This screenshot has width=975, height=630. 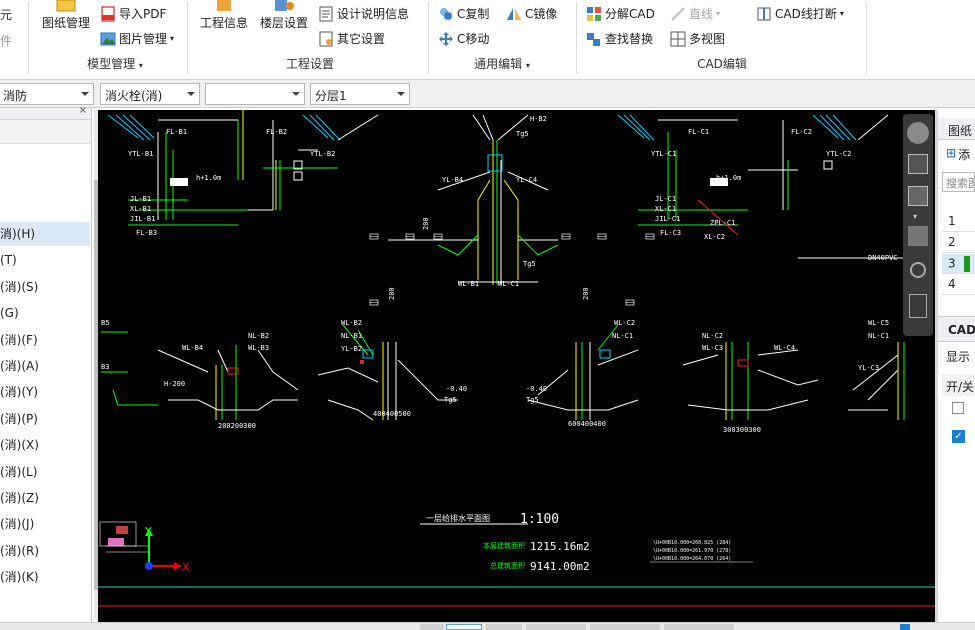 What do you see at coordinates (936, 366) in the screenshot?
I see `splitter` at bounding box center [936, 366].